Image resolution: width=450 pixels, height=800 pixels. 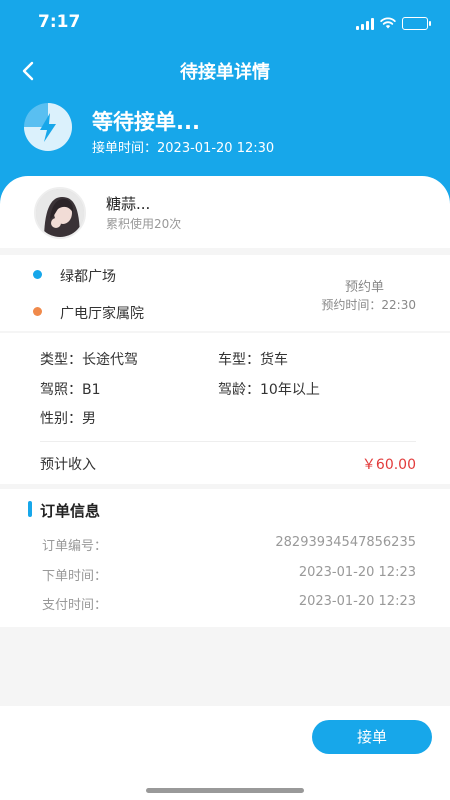 What do you see at coordinates (102, 314) in the screenshot?
I see `end-location: 广电厅家属院` at bounding box center [102, 314].